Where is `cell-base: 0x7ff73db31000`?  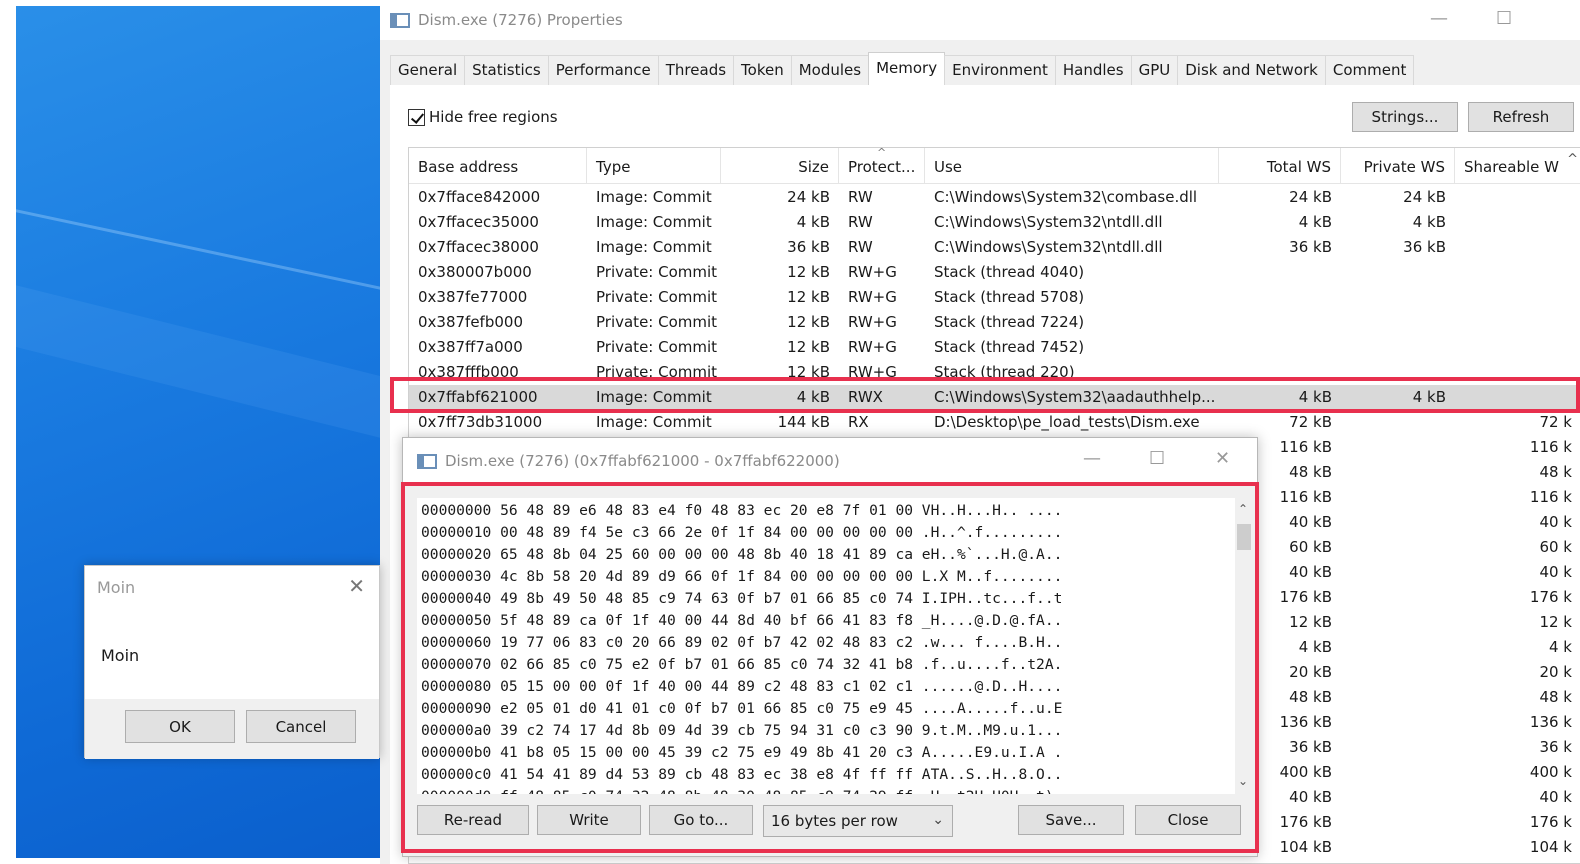
cell-base: 0x7ff73db31000 is located at coordinates (480, 422).